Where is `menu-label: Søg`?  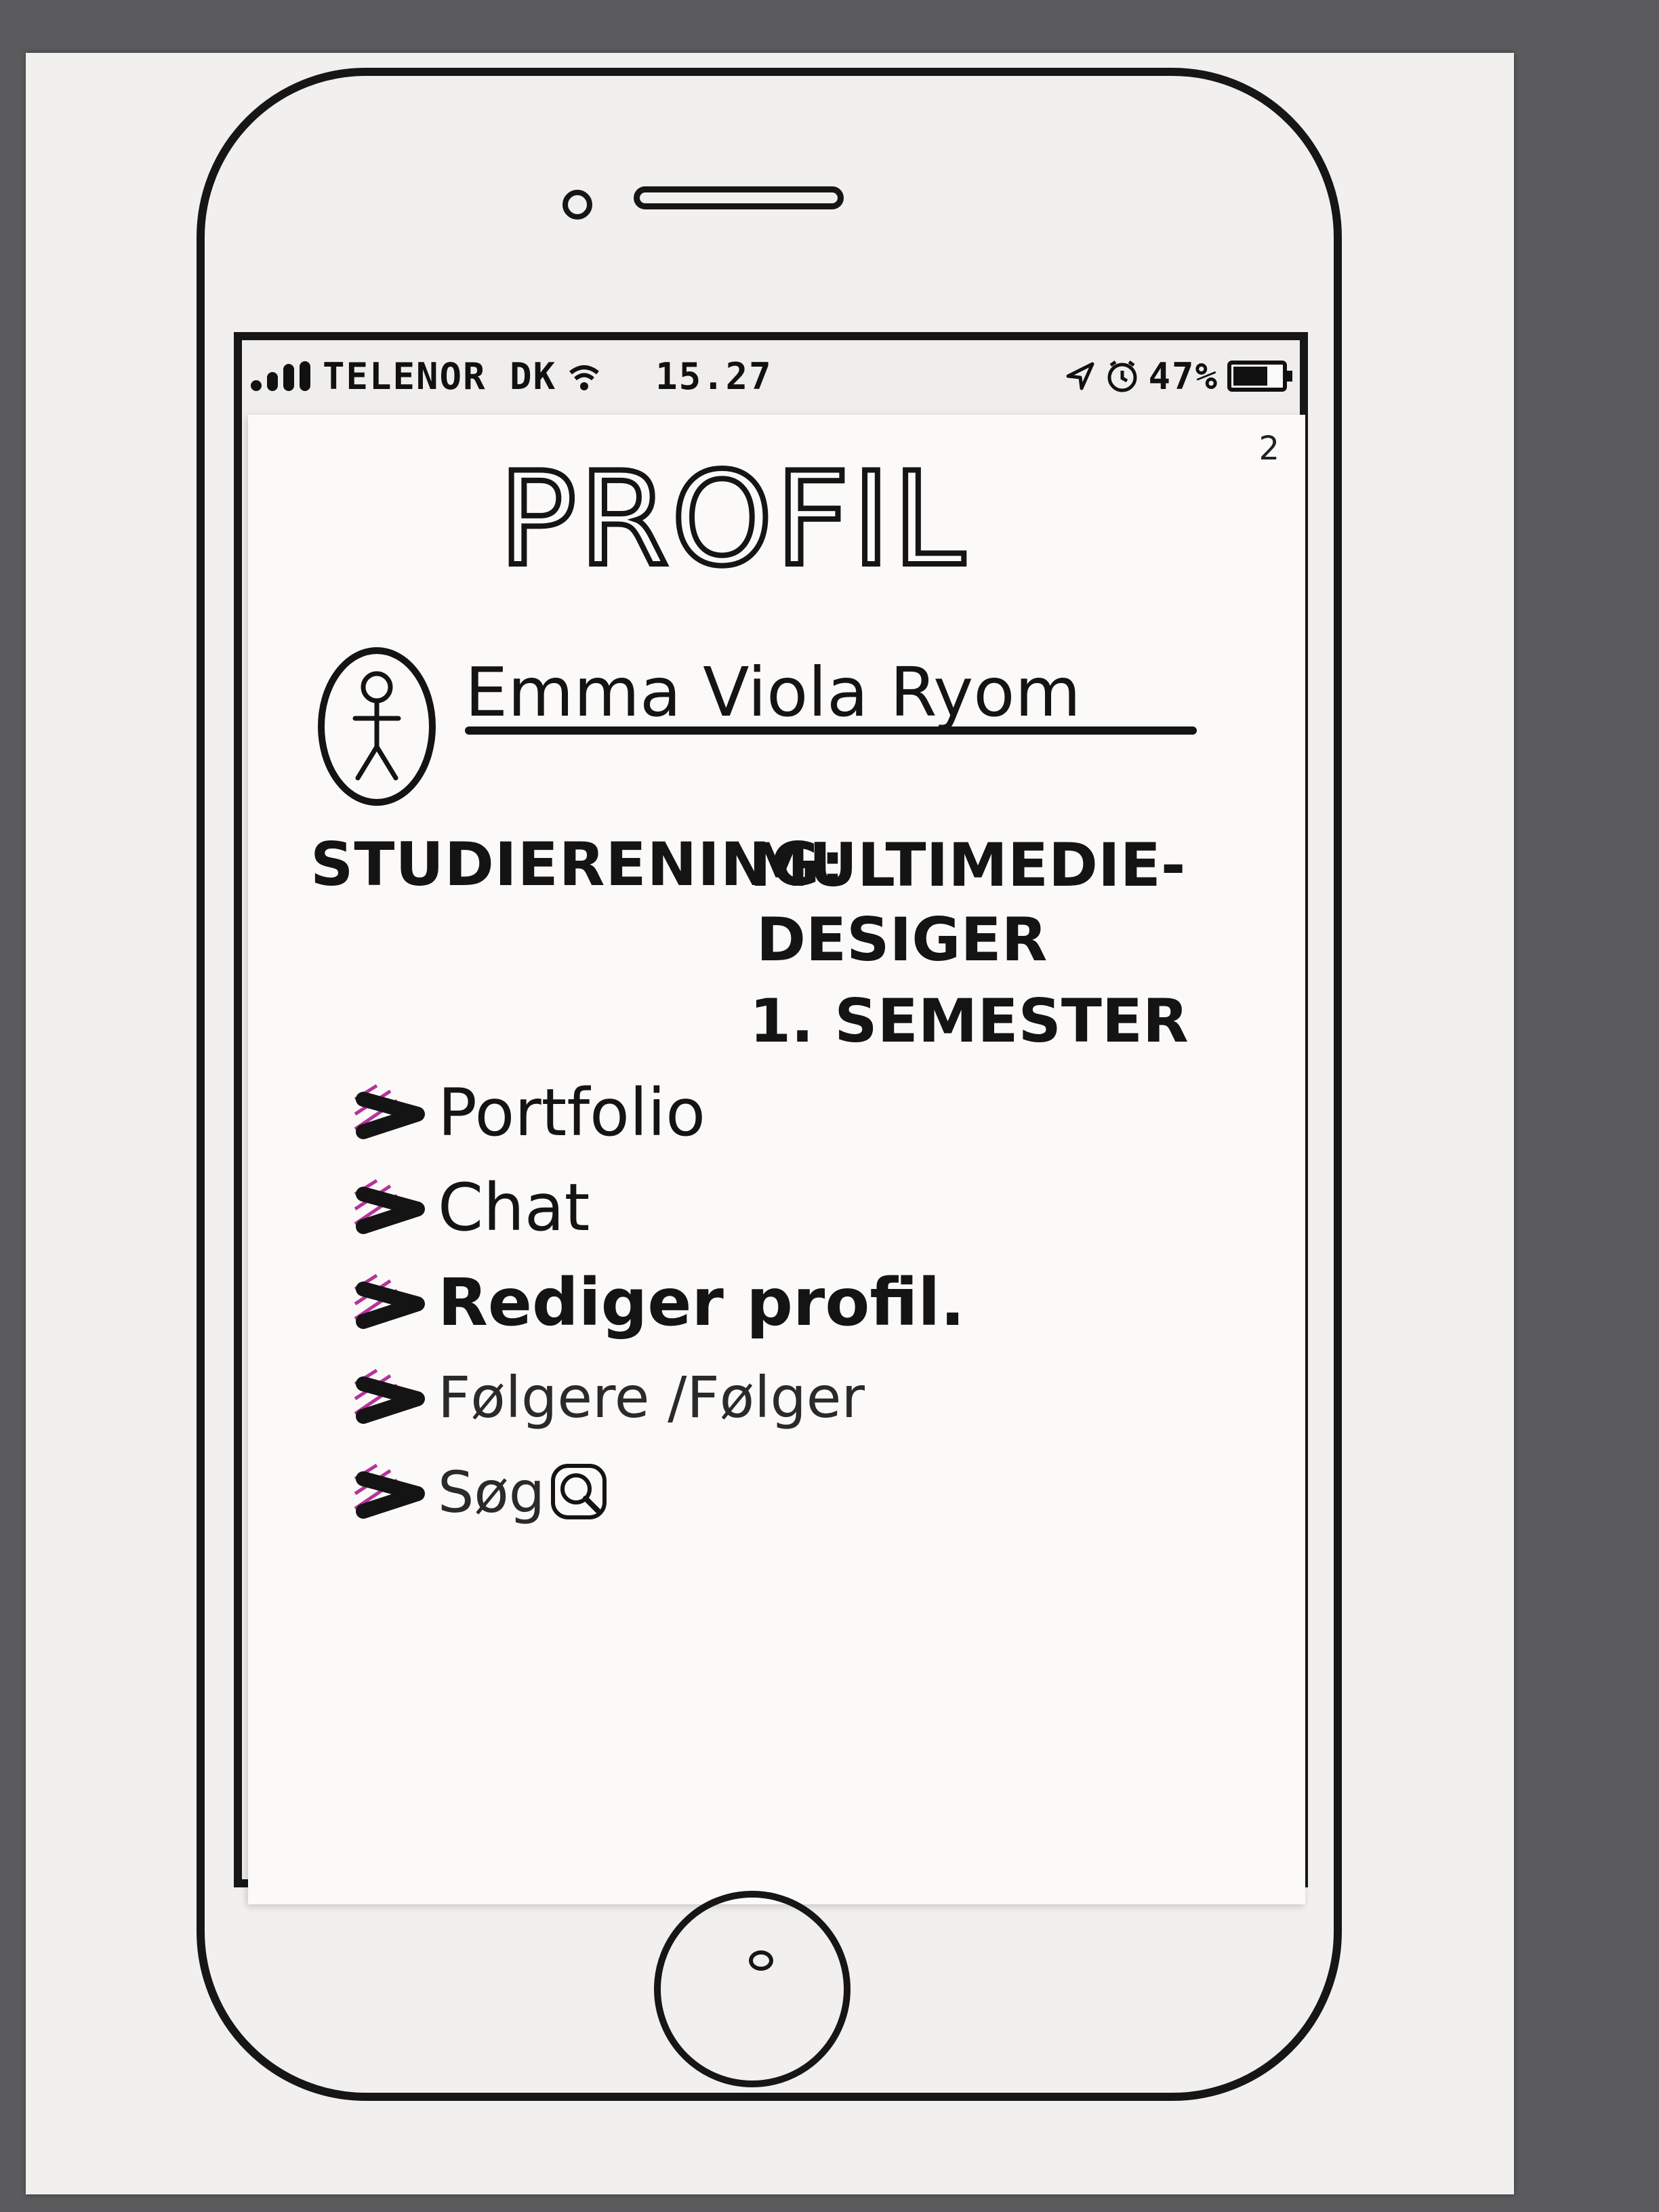
menu-label: Søg is located at coordinates (492, 1492).